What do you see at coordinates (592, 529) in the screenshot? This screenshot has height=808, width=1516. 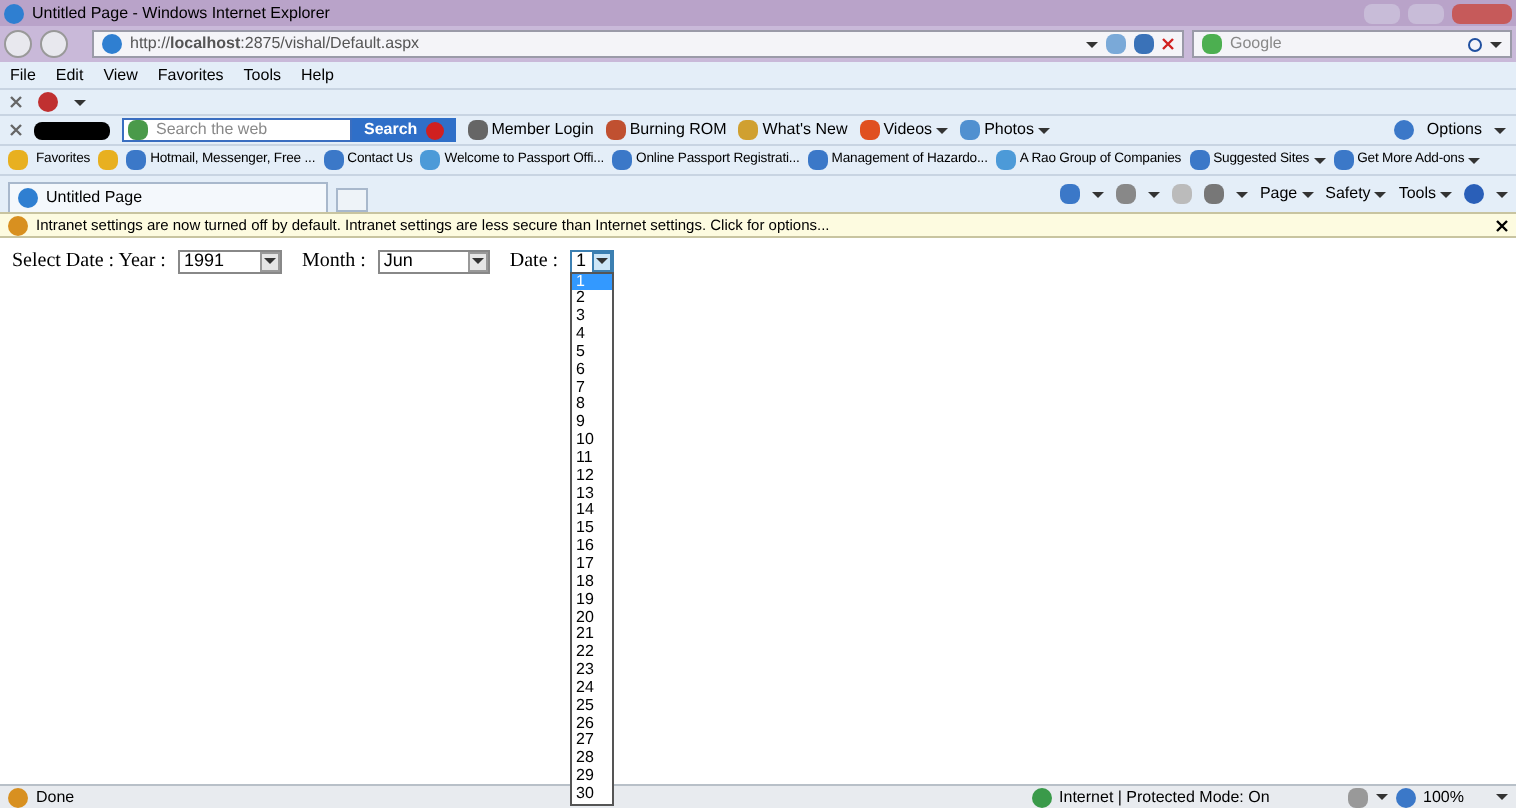 I see `dropdown-option: 15` at bounding box center [592, 529].